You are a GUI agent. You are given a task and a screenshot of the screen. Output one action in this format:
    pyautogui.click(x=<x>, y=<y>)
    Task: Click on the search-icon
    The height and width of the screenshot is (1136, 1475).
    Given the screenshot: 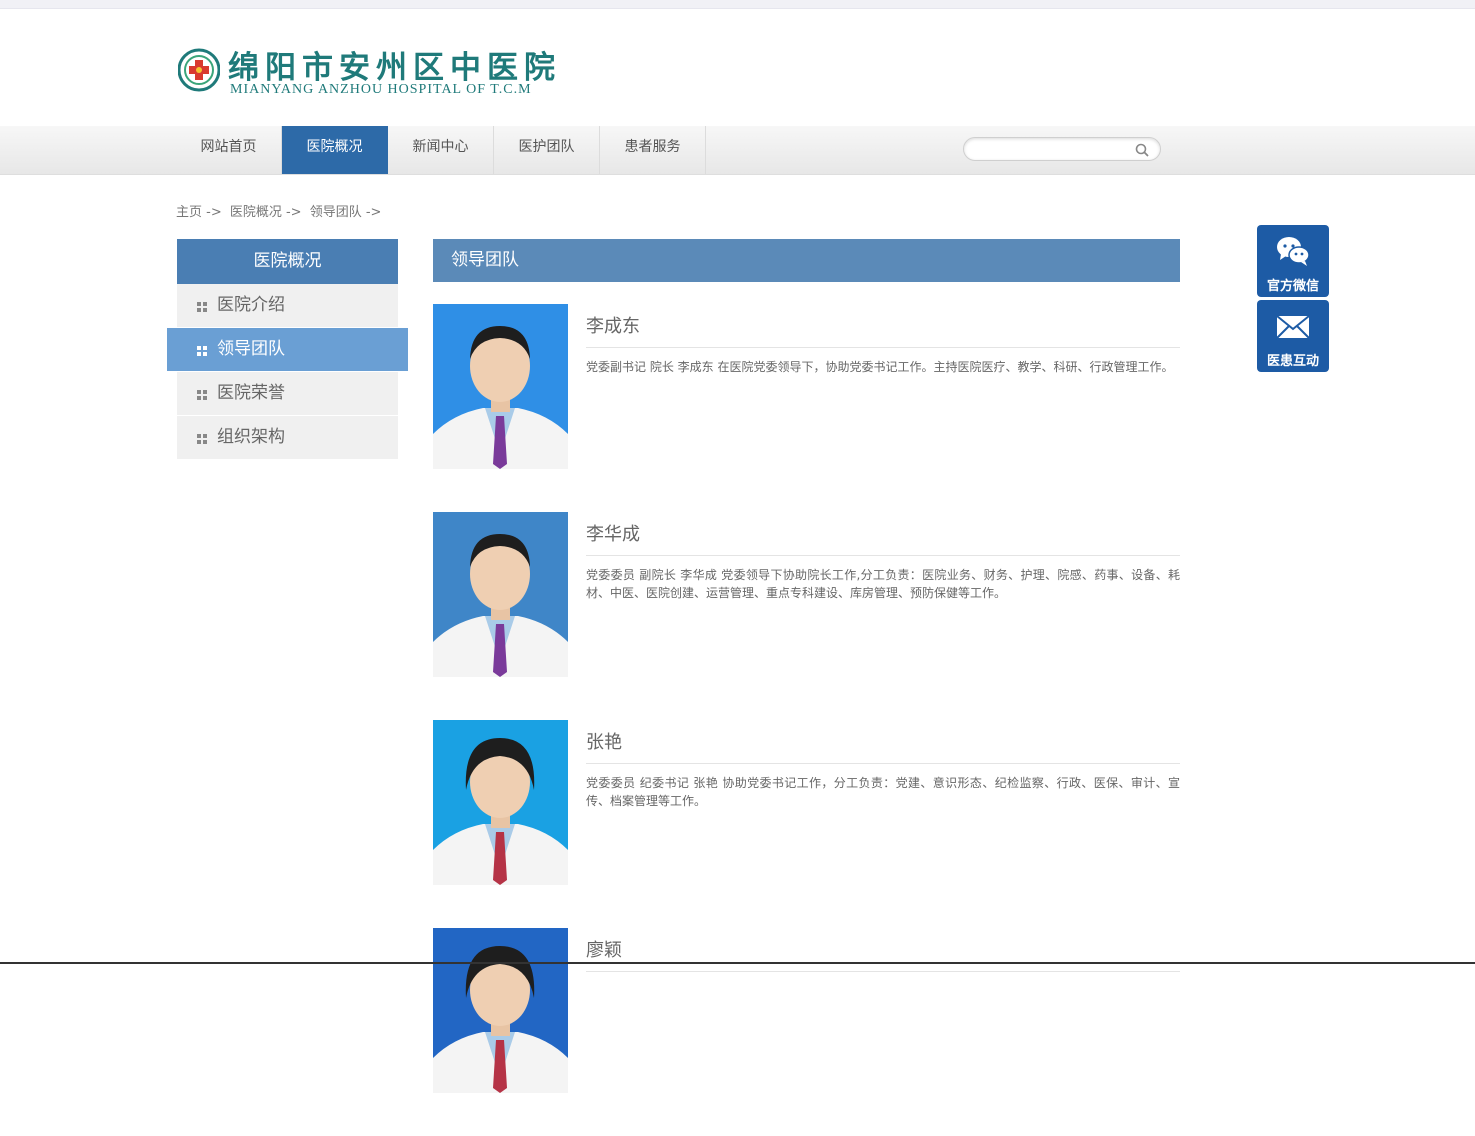 What is the action you would take?
    pyautogui.click(x=1142, y=150)
    